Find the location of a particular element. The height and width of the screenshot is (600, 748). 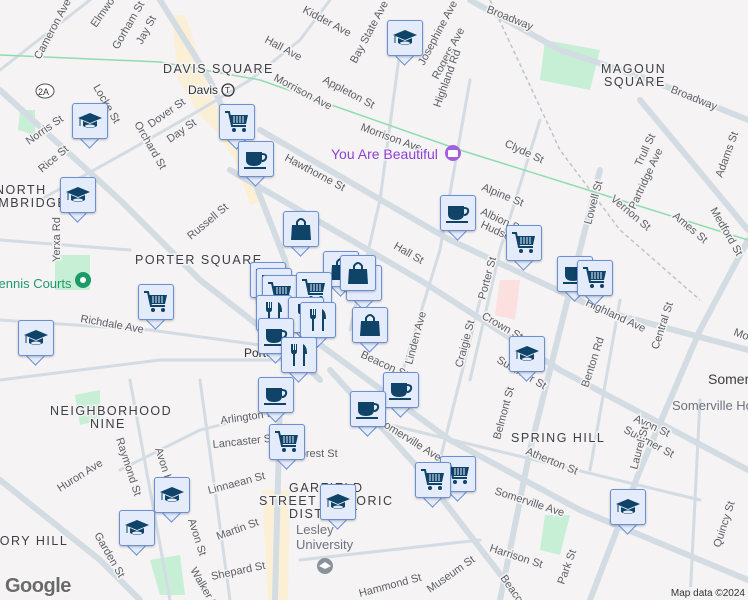

route-number: 2A is located at coordinates (43, 92).